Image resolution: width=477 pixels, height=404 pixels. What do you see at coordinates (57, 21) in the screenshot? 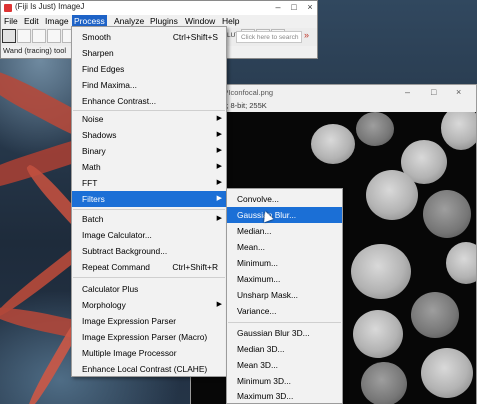
I see `menu-image: Image` at bounding box center [57, 21].